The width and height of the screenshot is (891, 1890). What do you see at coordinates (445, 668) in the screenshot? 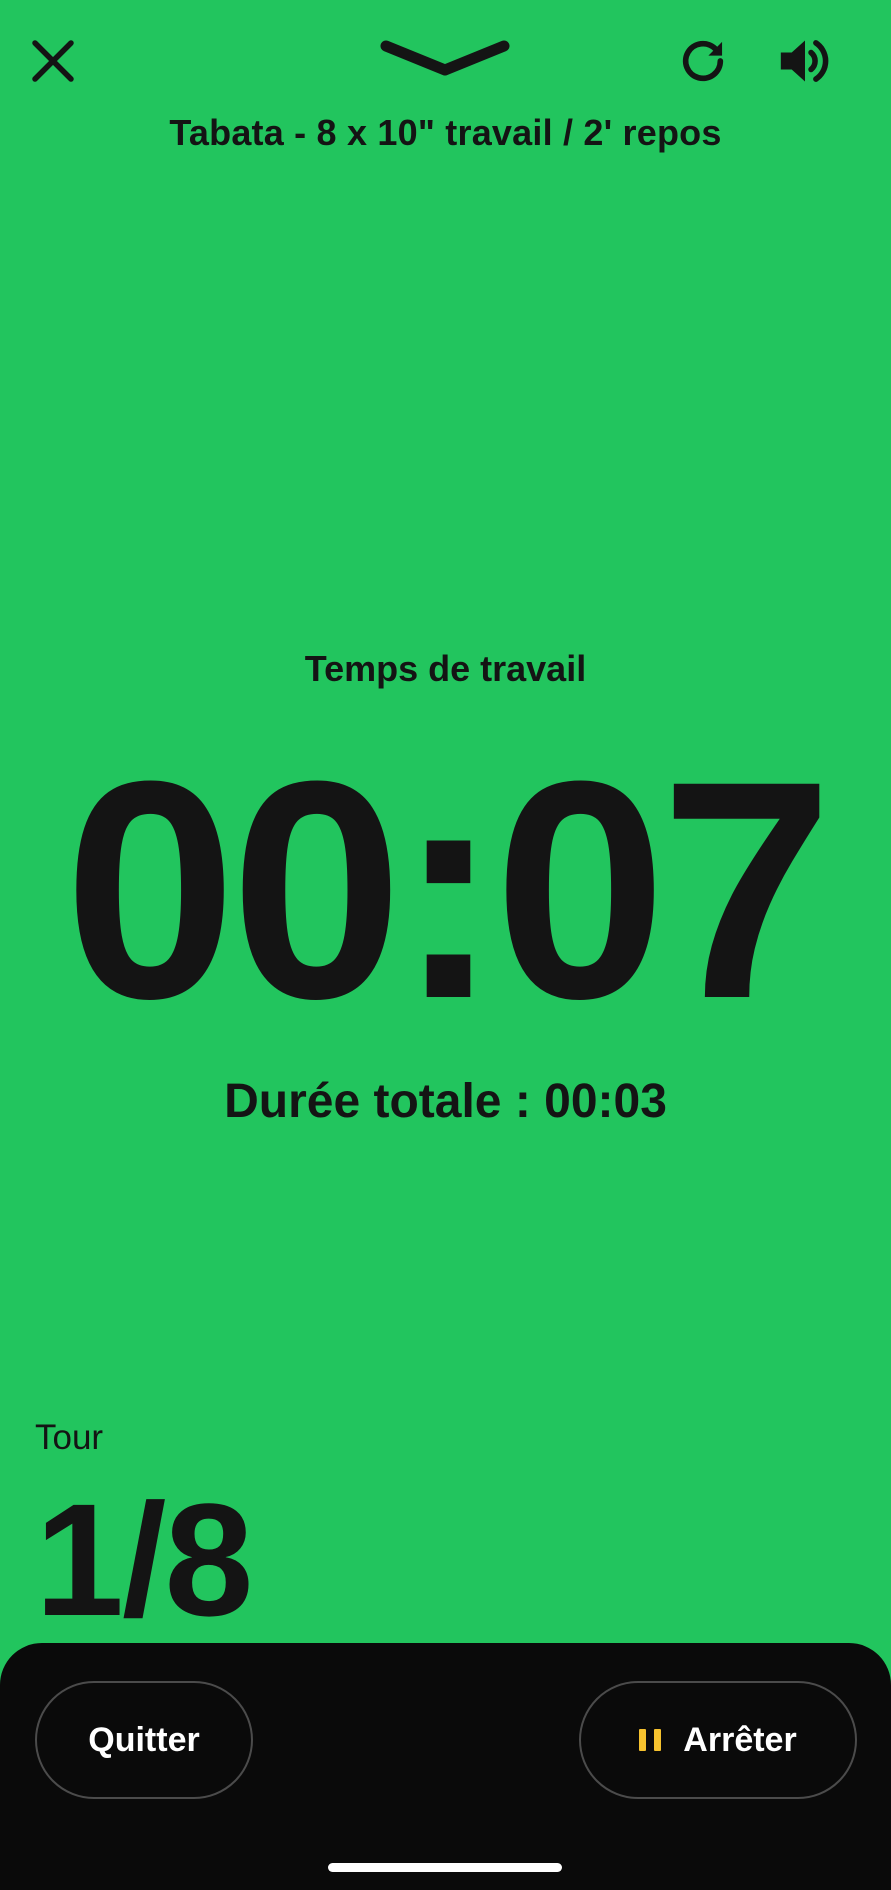
I see `phase-label: Temps de travail` at bounding box center [445, 668].